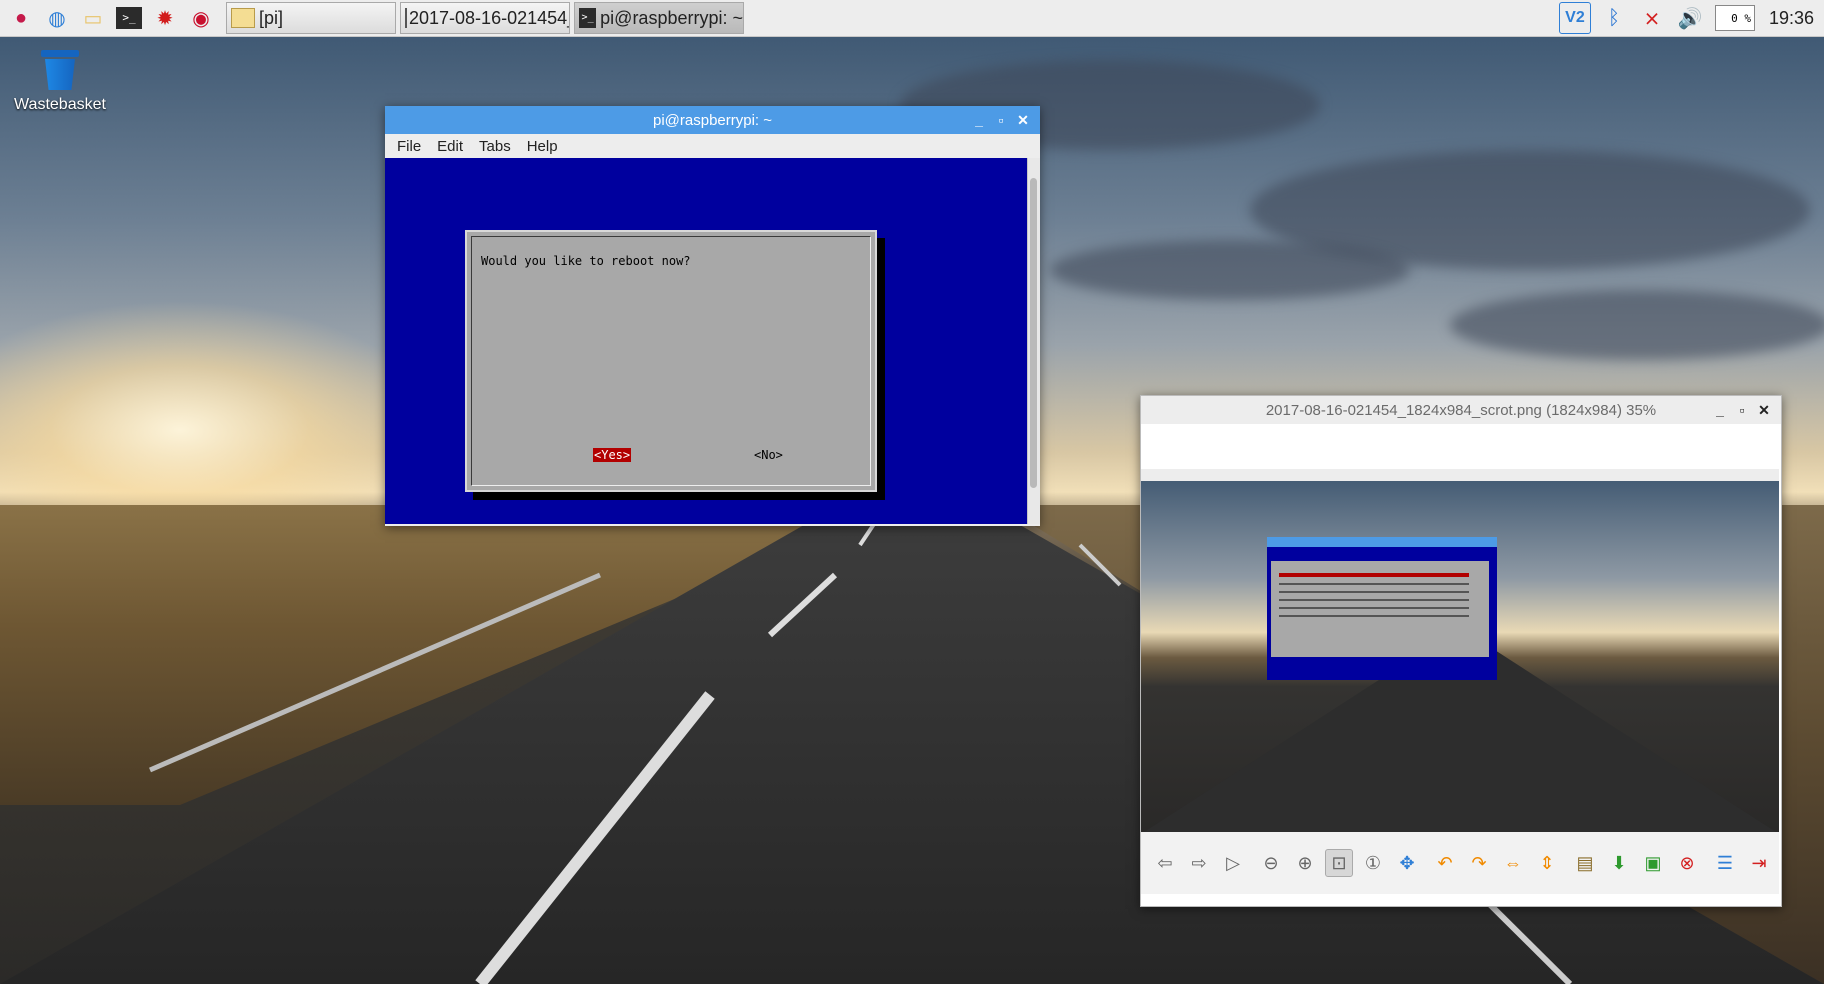  What do you see at coordinates (60, 104) in the screenshot?
I see `wastebasket-label: Wastebasket` at bounding box center [60, 104].